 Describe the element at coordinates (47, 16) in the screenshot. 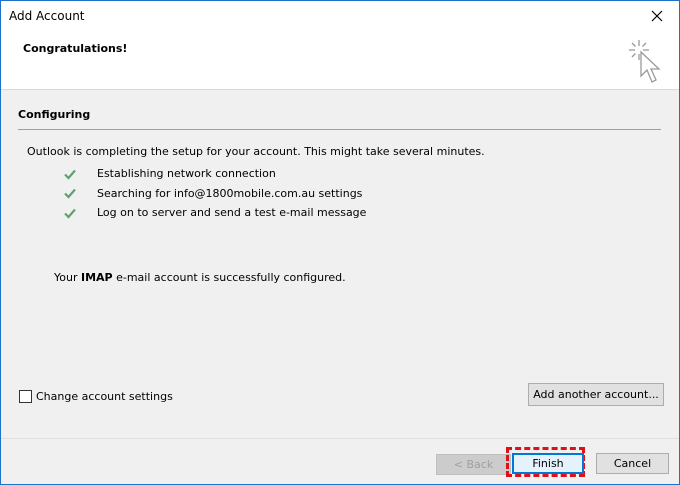

I see `window-title: Add Account` at that location.